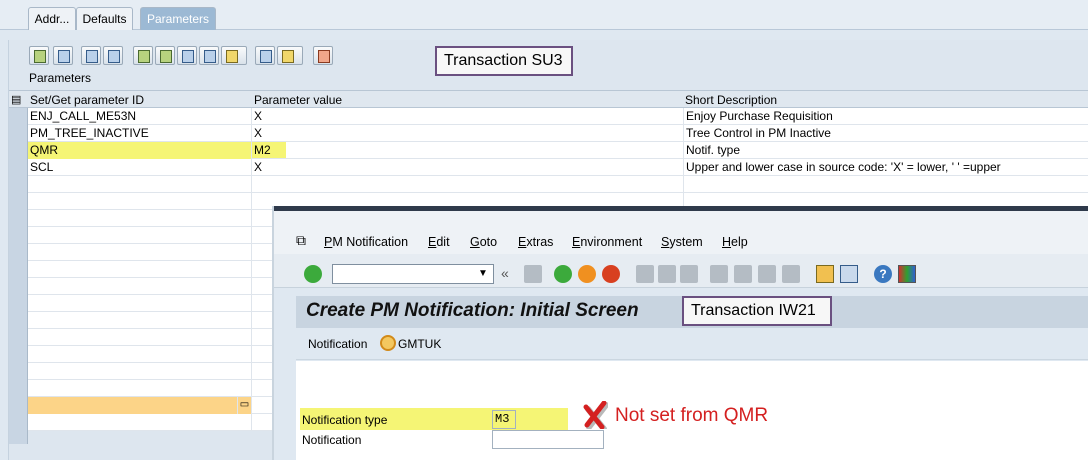 The image size is (1088, 460). What do you see at coordinates (140, 133) in the screenshot?
I see `param-id-cell: PM_TREE_INACTIVE` at bounding box center [140, 133].